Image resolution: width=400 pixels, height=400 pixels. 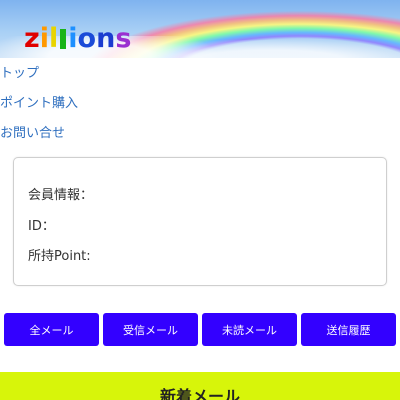 What do you see at coordinates (41, 226) in the screenshot?
I see `member-id-label: ID：` at bounding box center [41, 226].